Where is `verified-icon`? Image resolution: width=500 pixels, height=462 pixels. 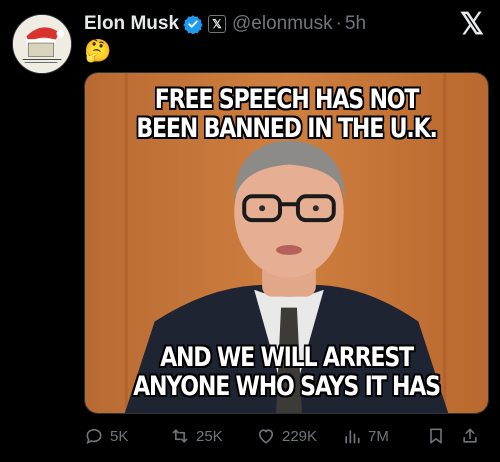 verified-icon is located at coordinates (193, 24).